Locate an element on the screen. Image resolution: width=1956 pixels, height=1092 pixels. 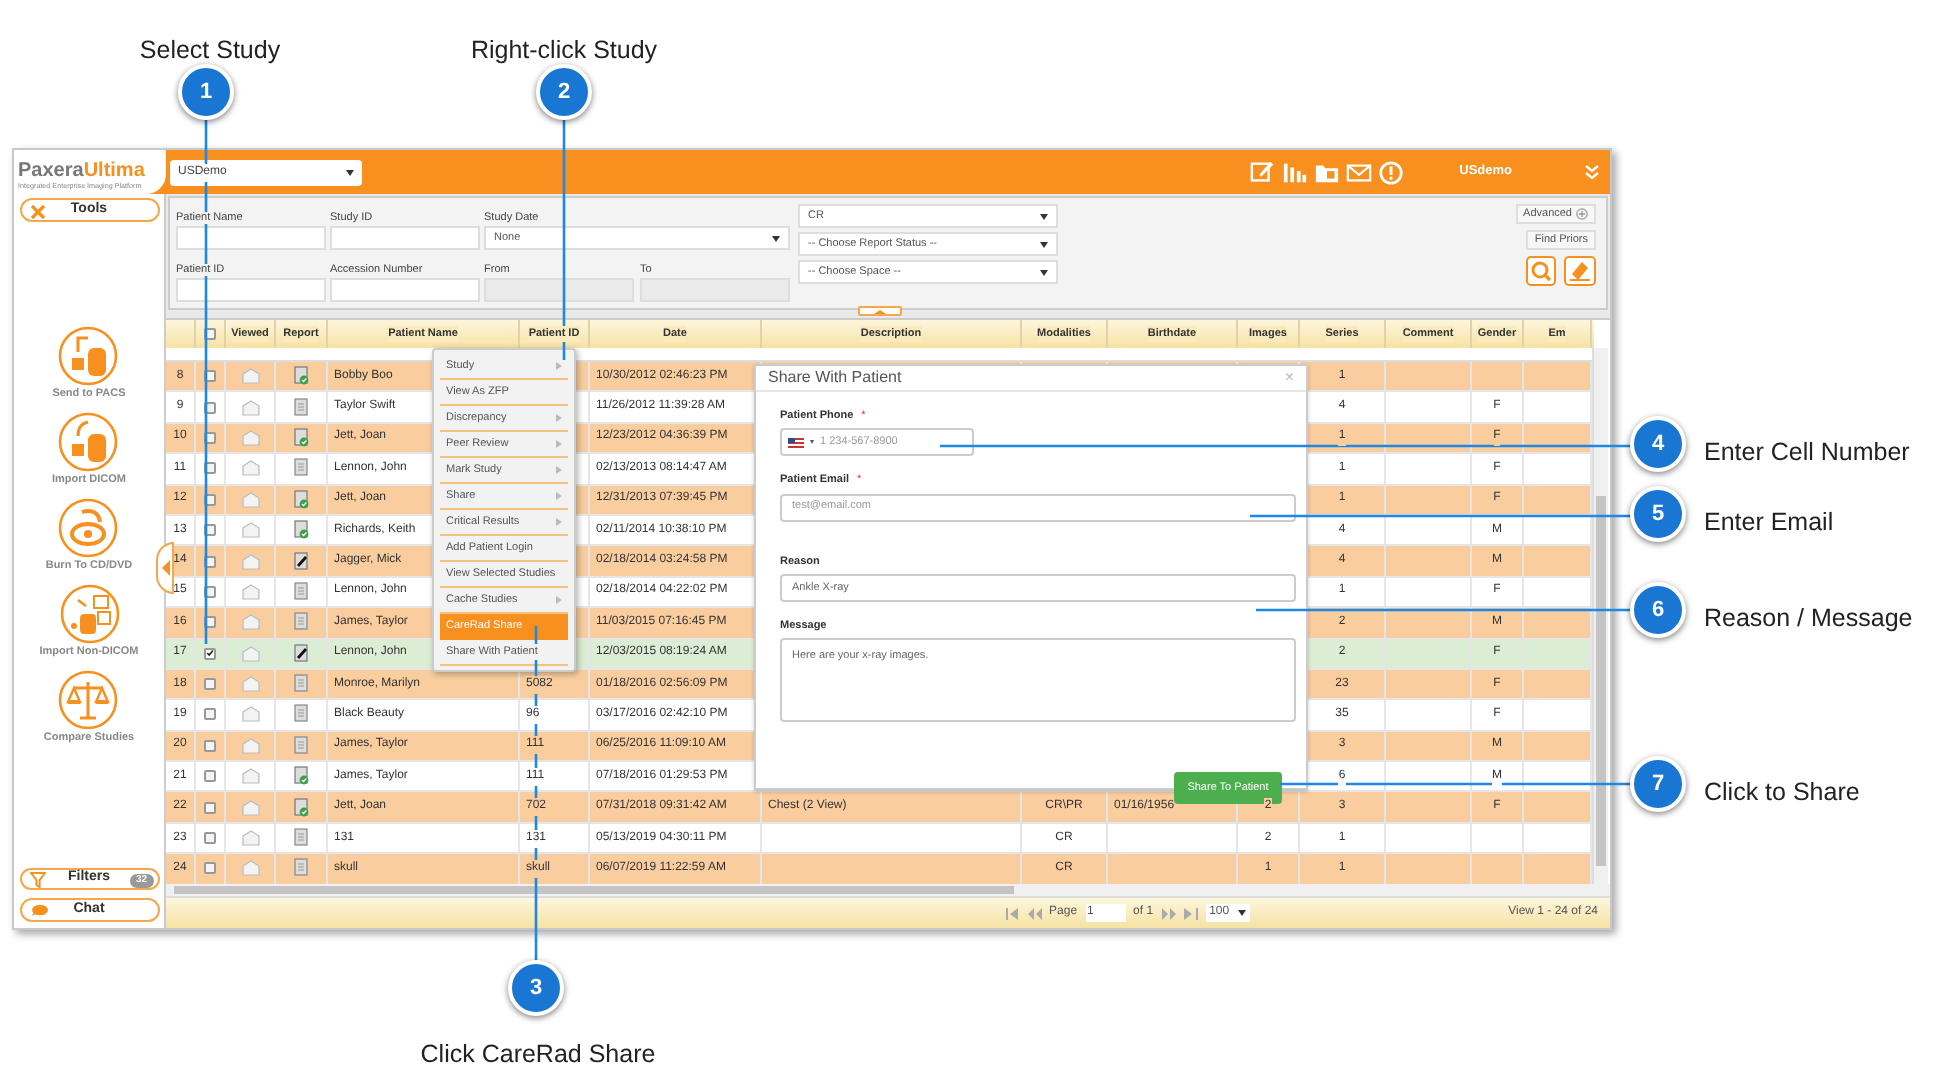
step-label: Right-click Study is located at coordinates (564, 50).